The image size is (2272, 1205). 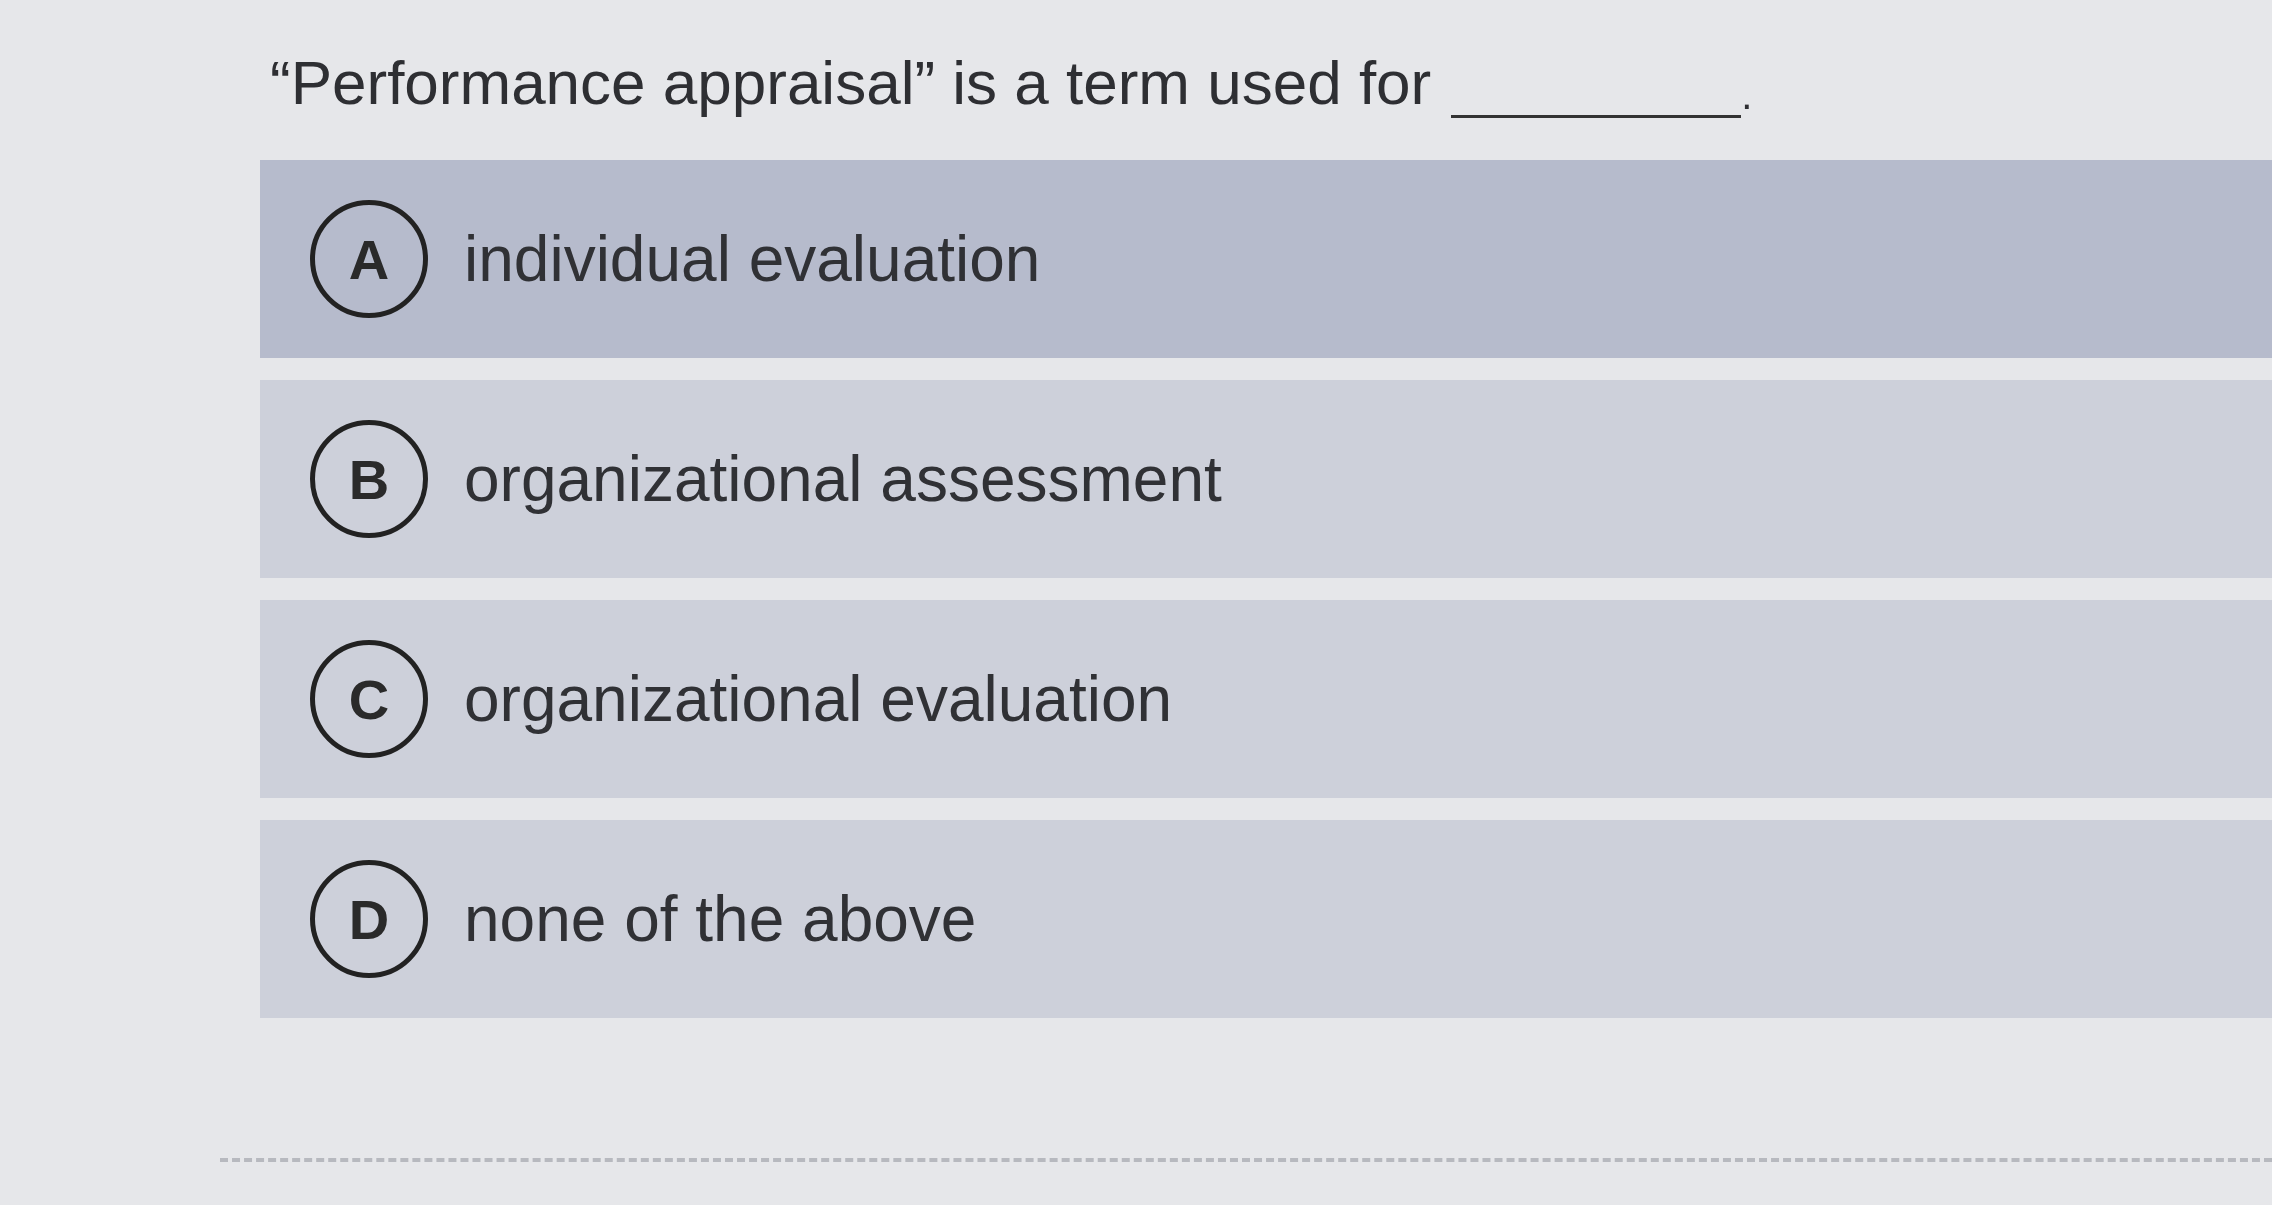 I want to click on option-text: organizational assessment, so click(x=843, y=479).